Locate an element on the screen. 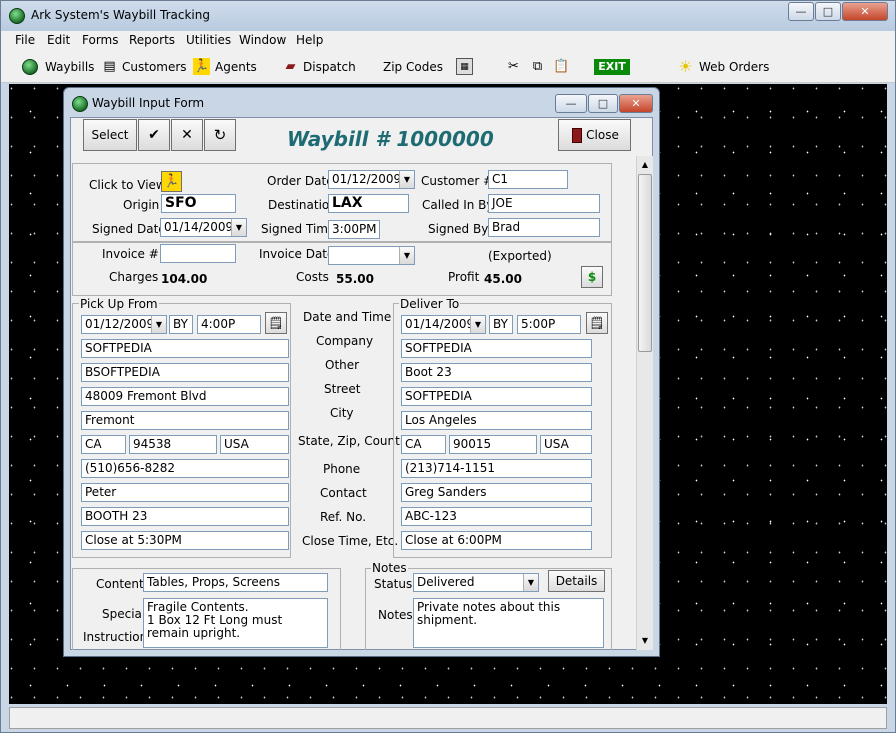 Image resolution: width=896 pixels, height=733 pixels. calculator-icon: ▦ is located at coordinates (464, 66).